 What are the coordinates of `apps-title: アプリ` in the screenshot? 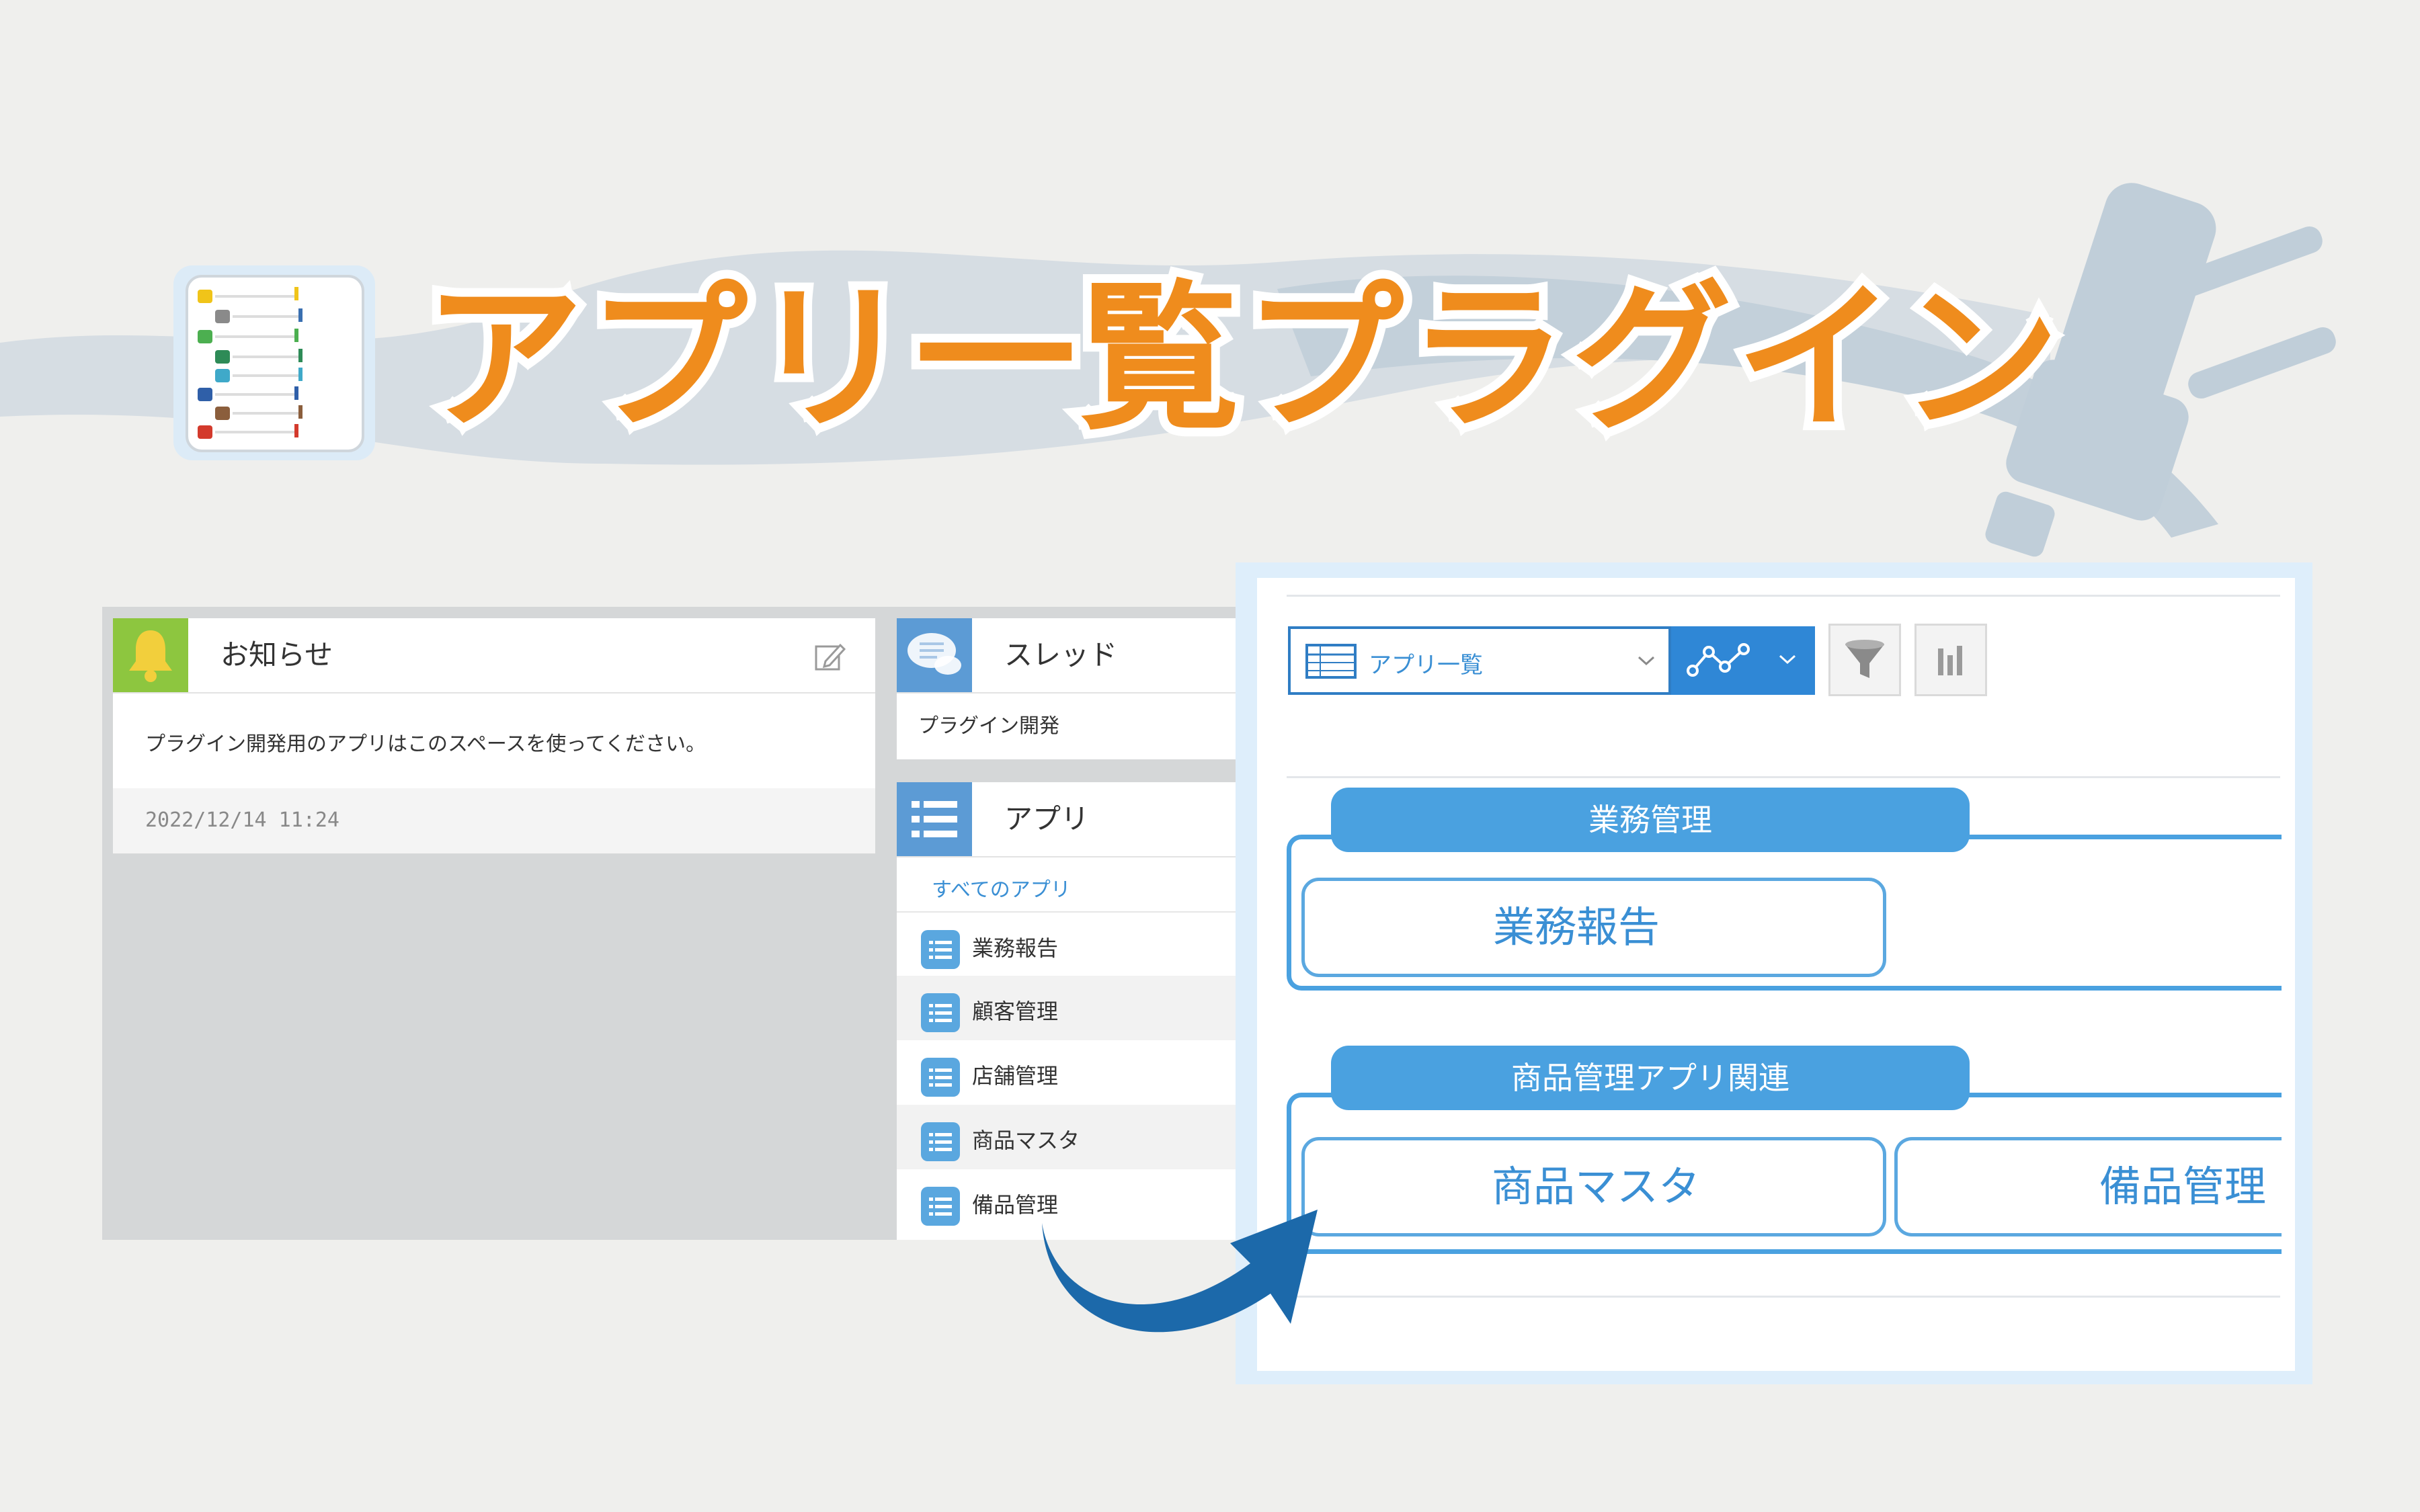 It's located at (1047, 819).